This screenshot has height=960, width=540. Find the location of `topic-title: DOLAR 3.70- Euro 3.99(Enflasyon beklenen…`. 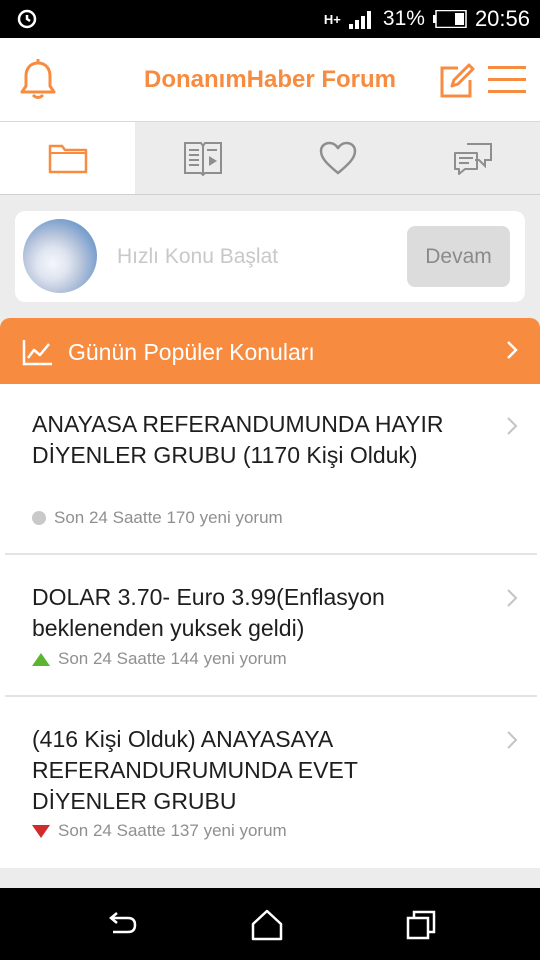

topic-title: DOLAR 3.70- Euro 3.99(Enflasyon beklenen… is located at coordinates (208, 612).